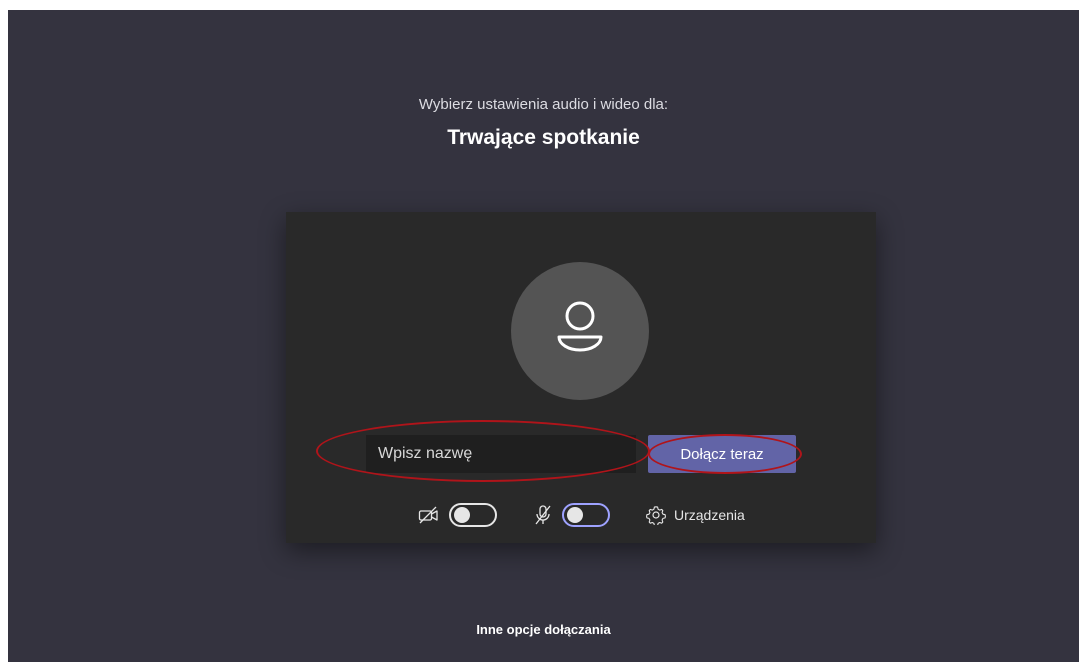 Image resolution: width=1079 pixels, height=662 pixels. I want to click on join-now-button: Dołącz teraz, so click(722, 454).